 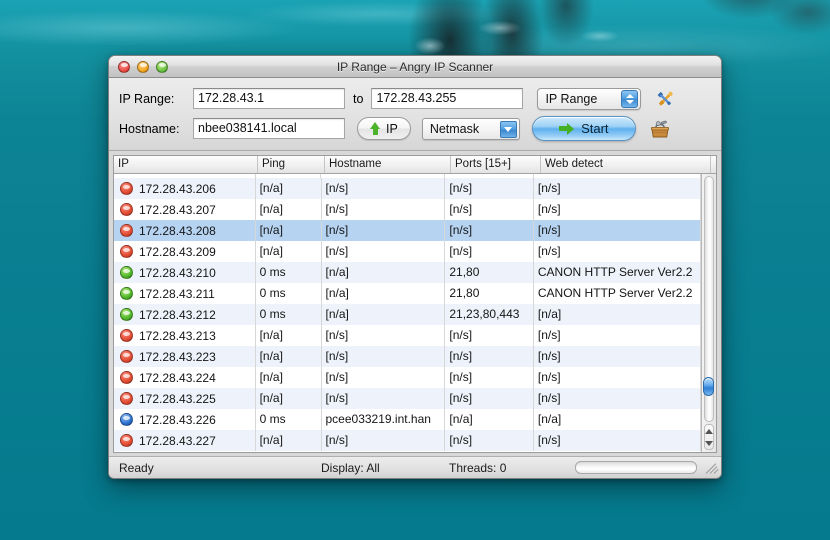 What do you see at coordinates (567, 128) in the screenshot?
I see `arrow-right-icon` at bounding box center [567, 128].